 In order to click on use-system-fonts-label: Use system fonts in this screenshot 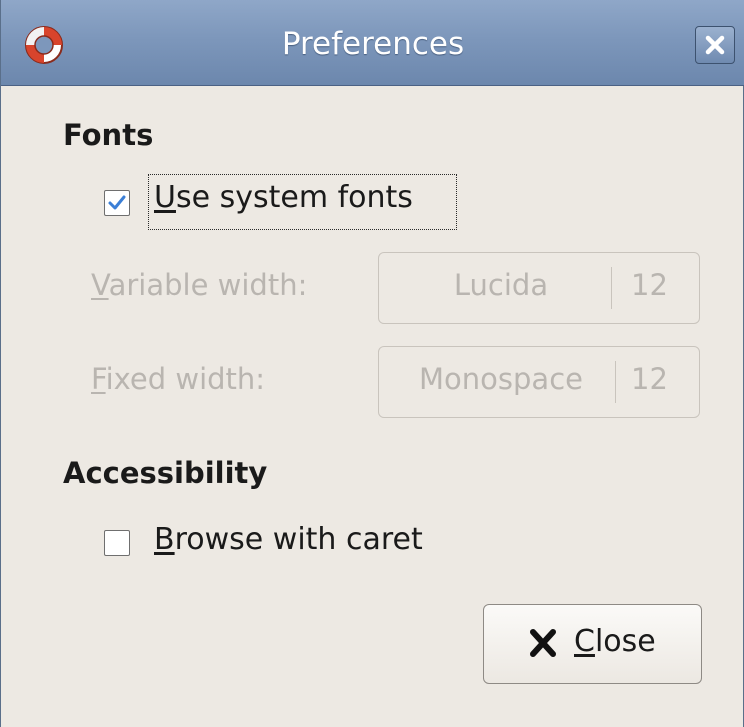, I will do `click(283, 197)`.